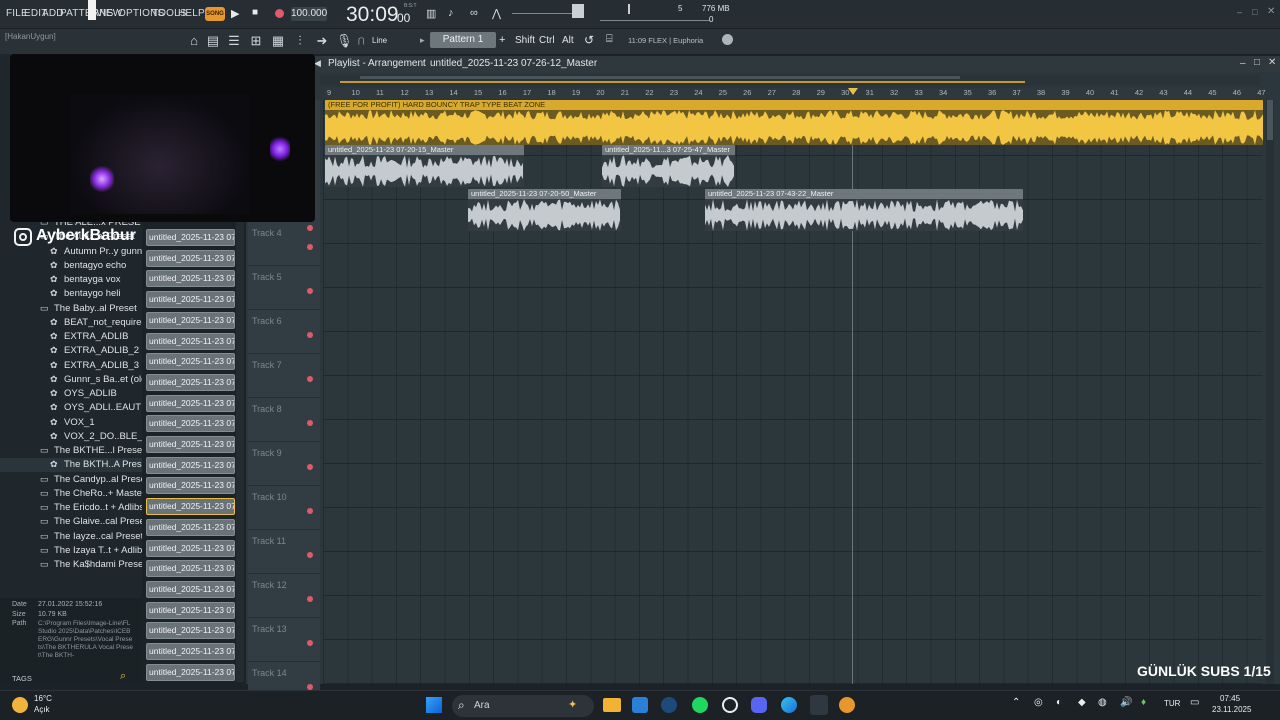 This screenshot has width=1280, height=720. What do you see at coordinates (1126, 702) in the screenshot?
I see `volume-icon: 🔊` at bounding box center [1126, 702].